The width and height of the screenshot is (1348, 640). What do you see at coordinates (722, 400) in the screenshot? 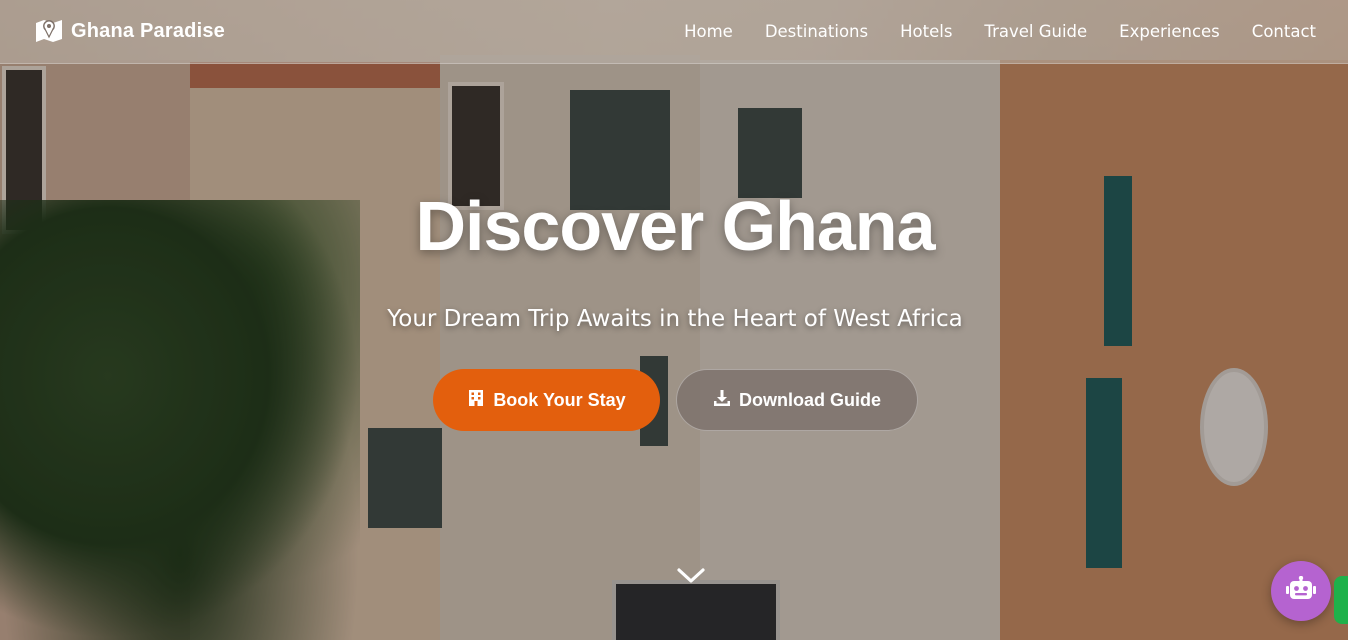
I see `download-icon` at bounding box center [722, 400].